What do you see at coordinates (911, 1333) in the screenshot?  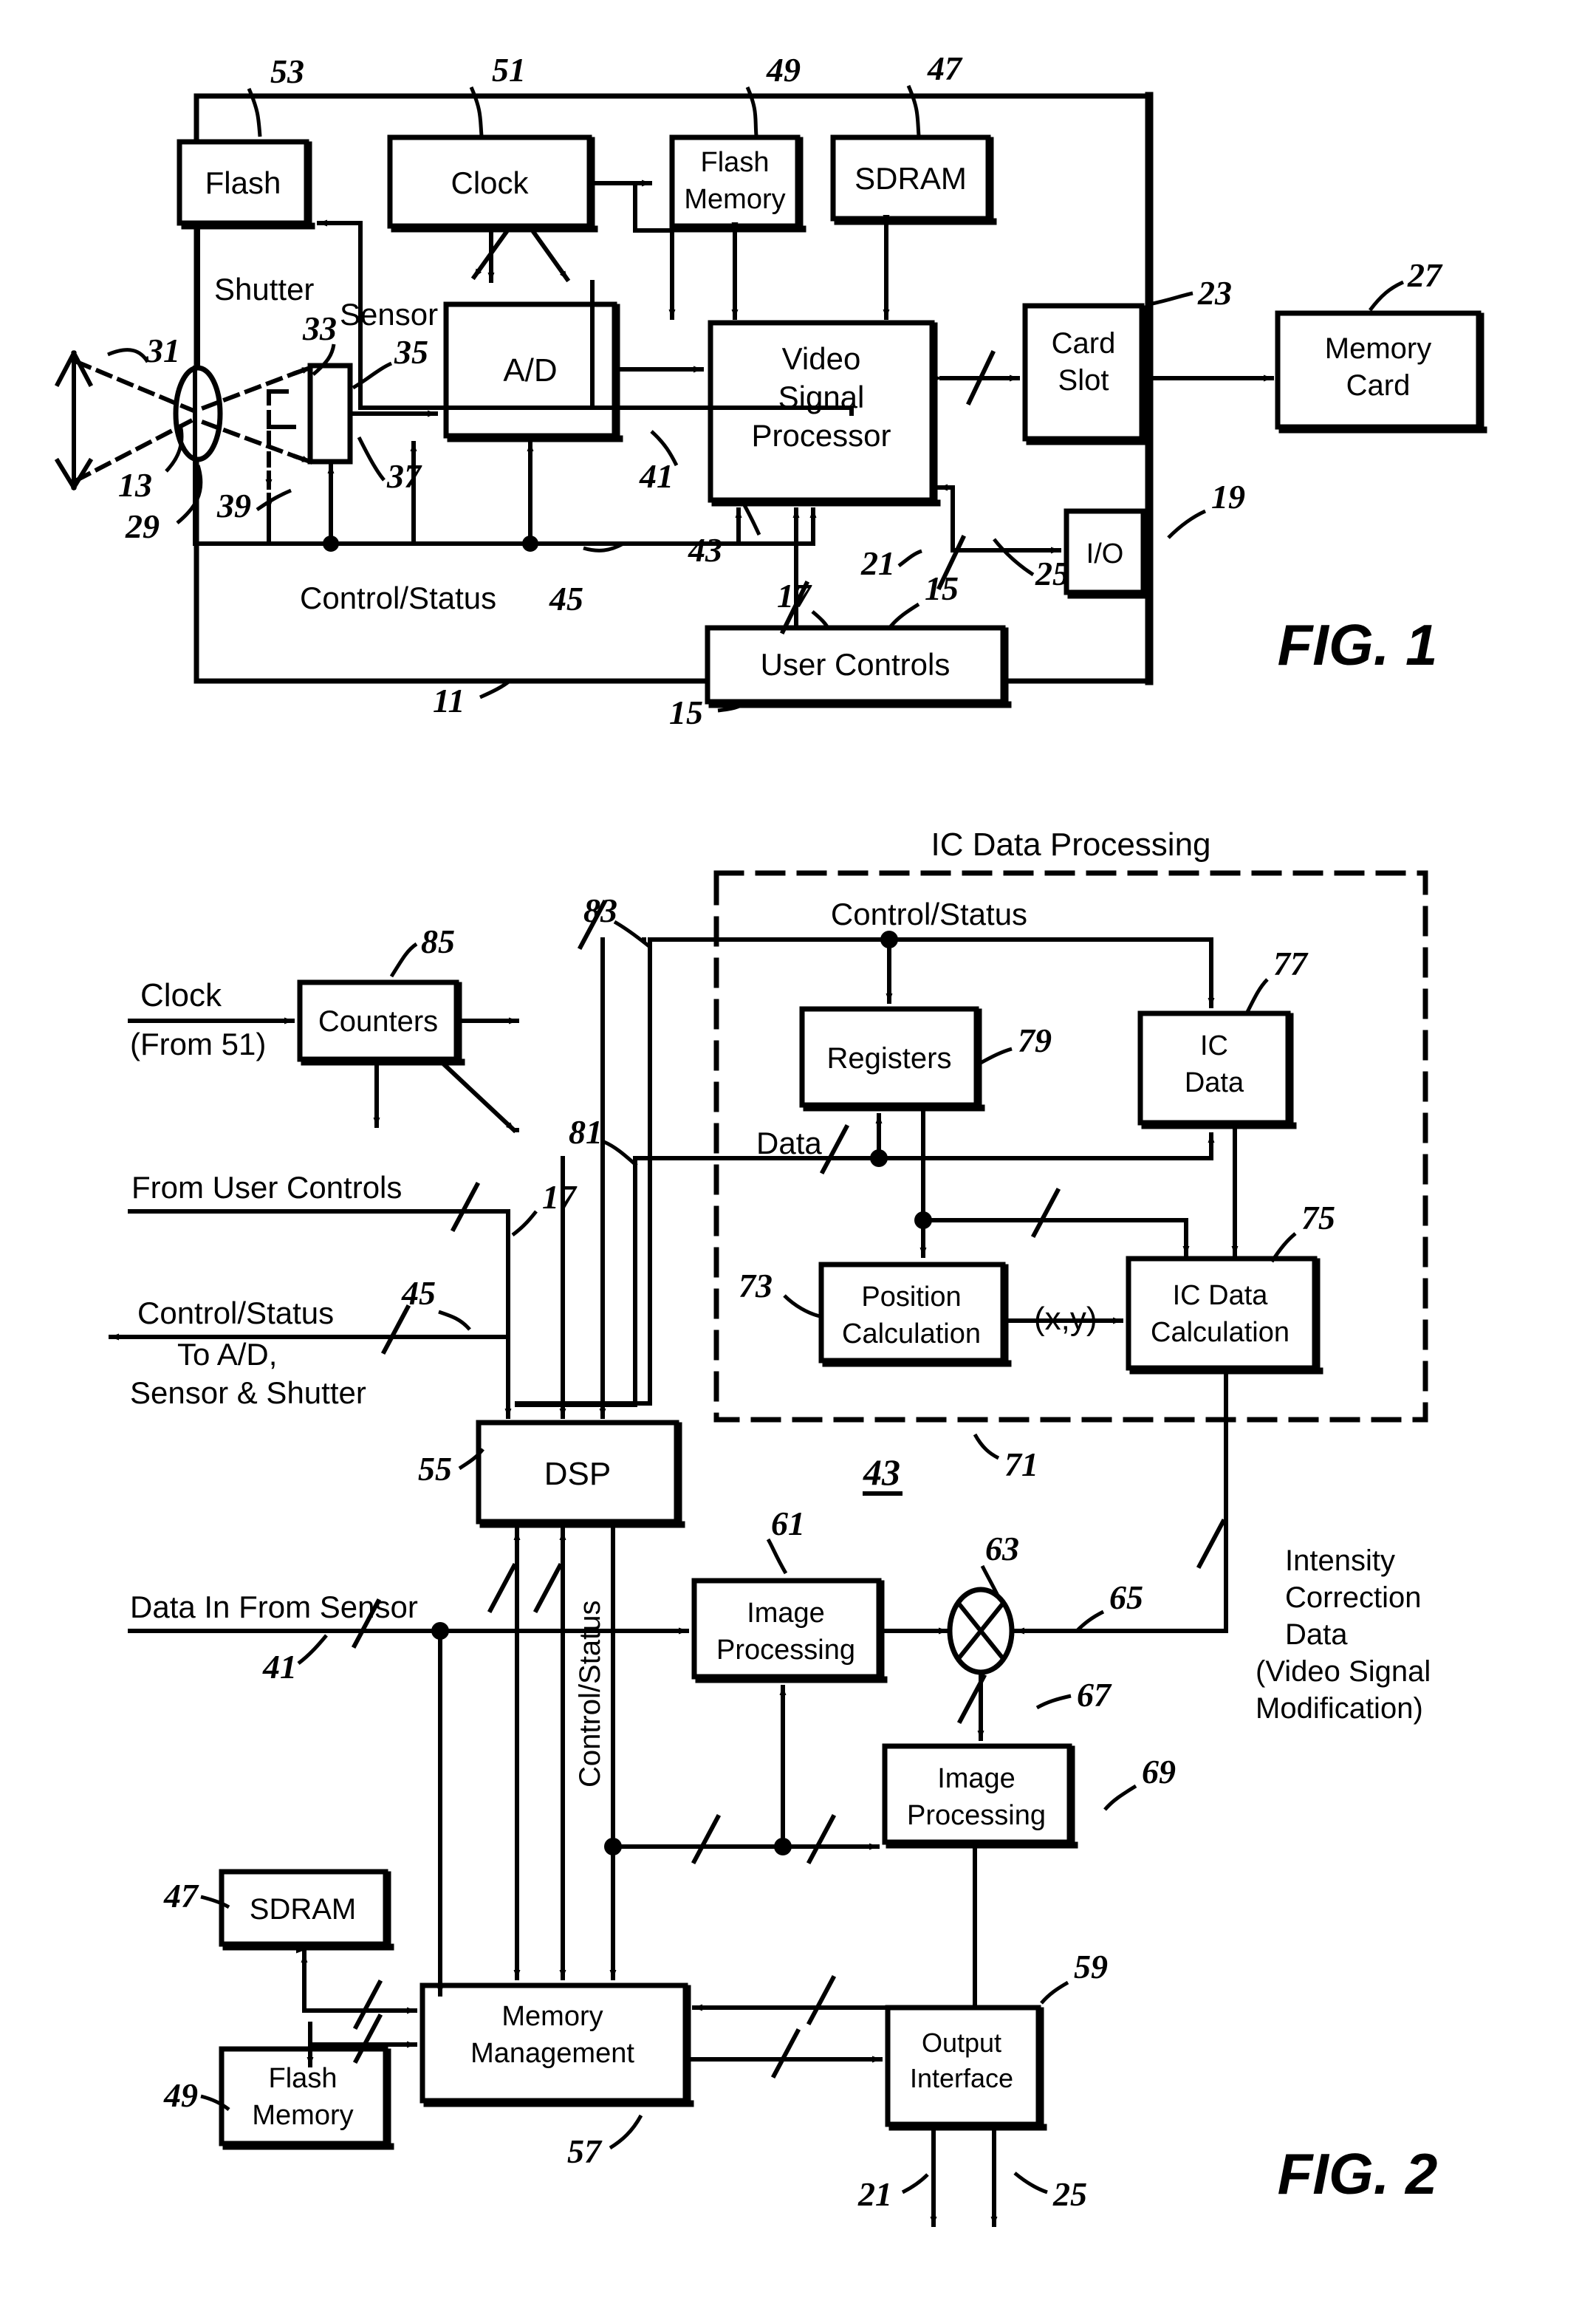 I see `fig2-block-position-calc-line2: Calculation` at bounding box center [911, 1333].